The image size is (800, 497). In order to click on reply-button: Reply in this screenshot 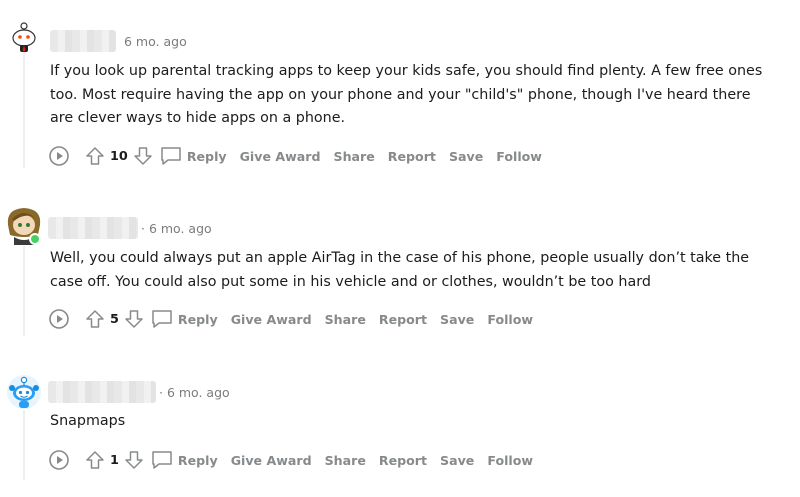, I will do `click(184, 460)`.